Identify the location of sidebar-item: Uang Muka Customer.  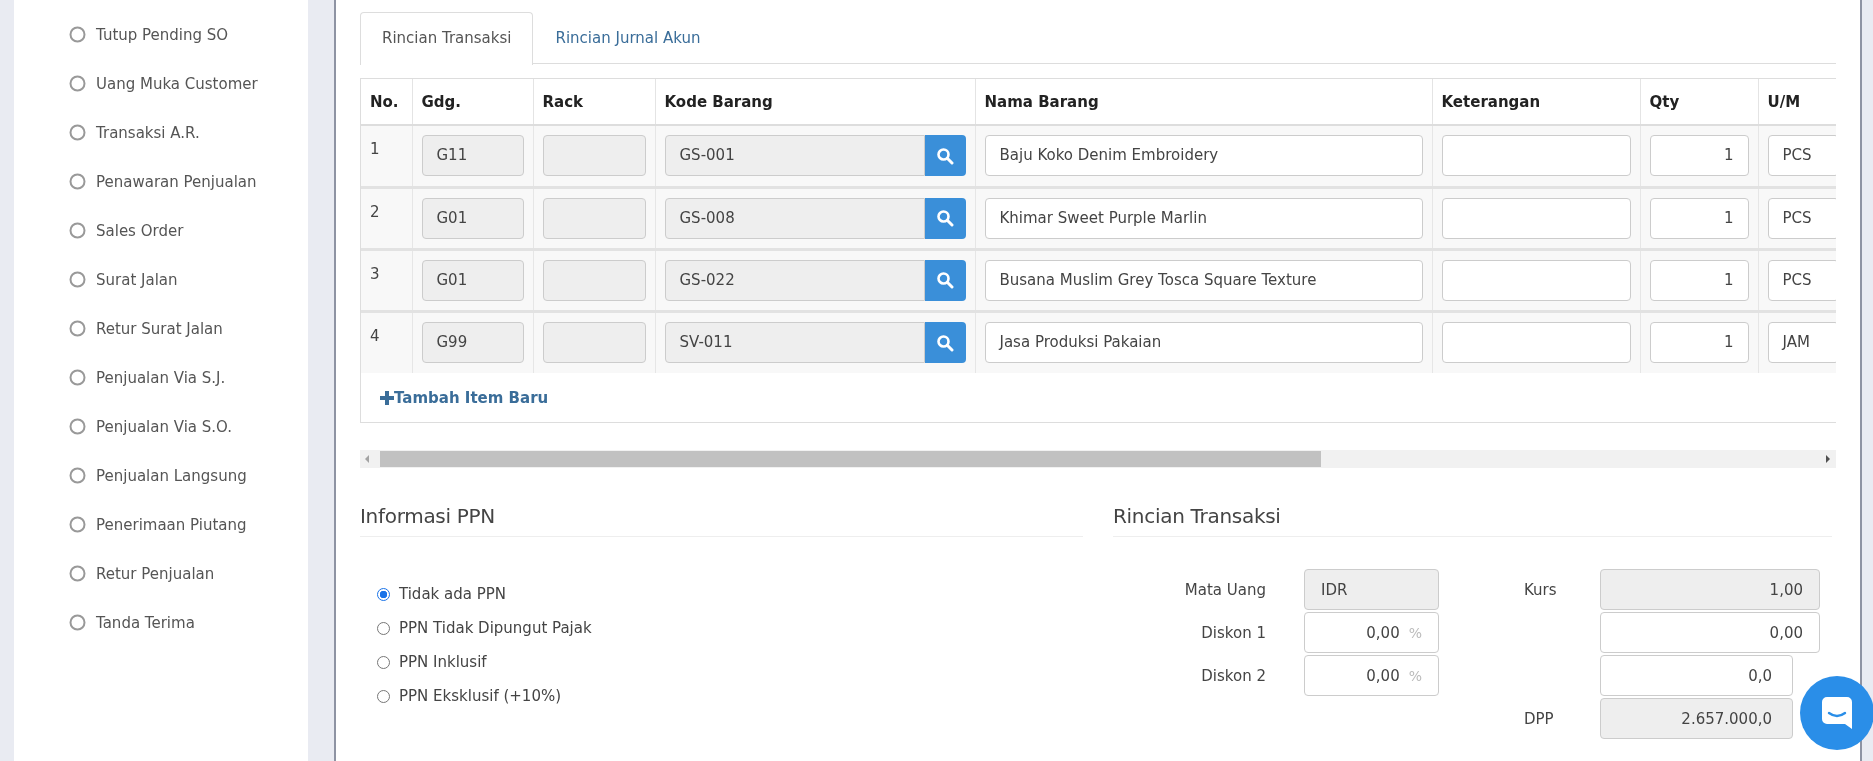
(164, 84).